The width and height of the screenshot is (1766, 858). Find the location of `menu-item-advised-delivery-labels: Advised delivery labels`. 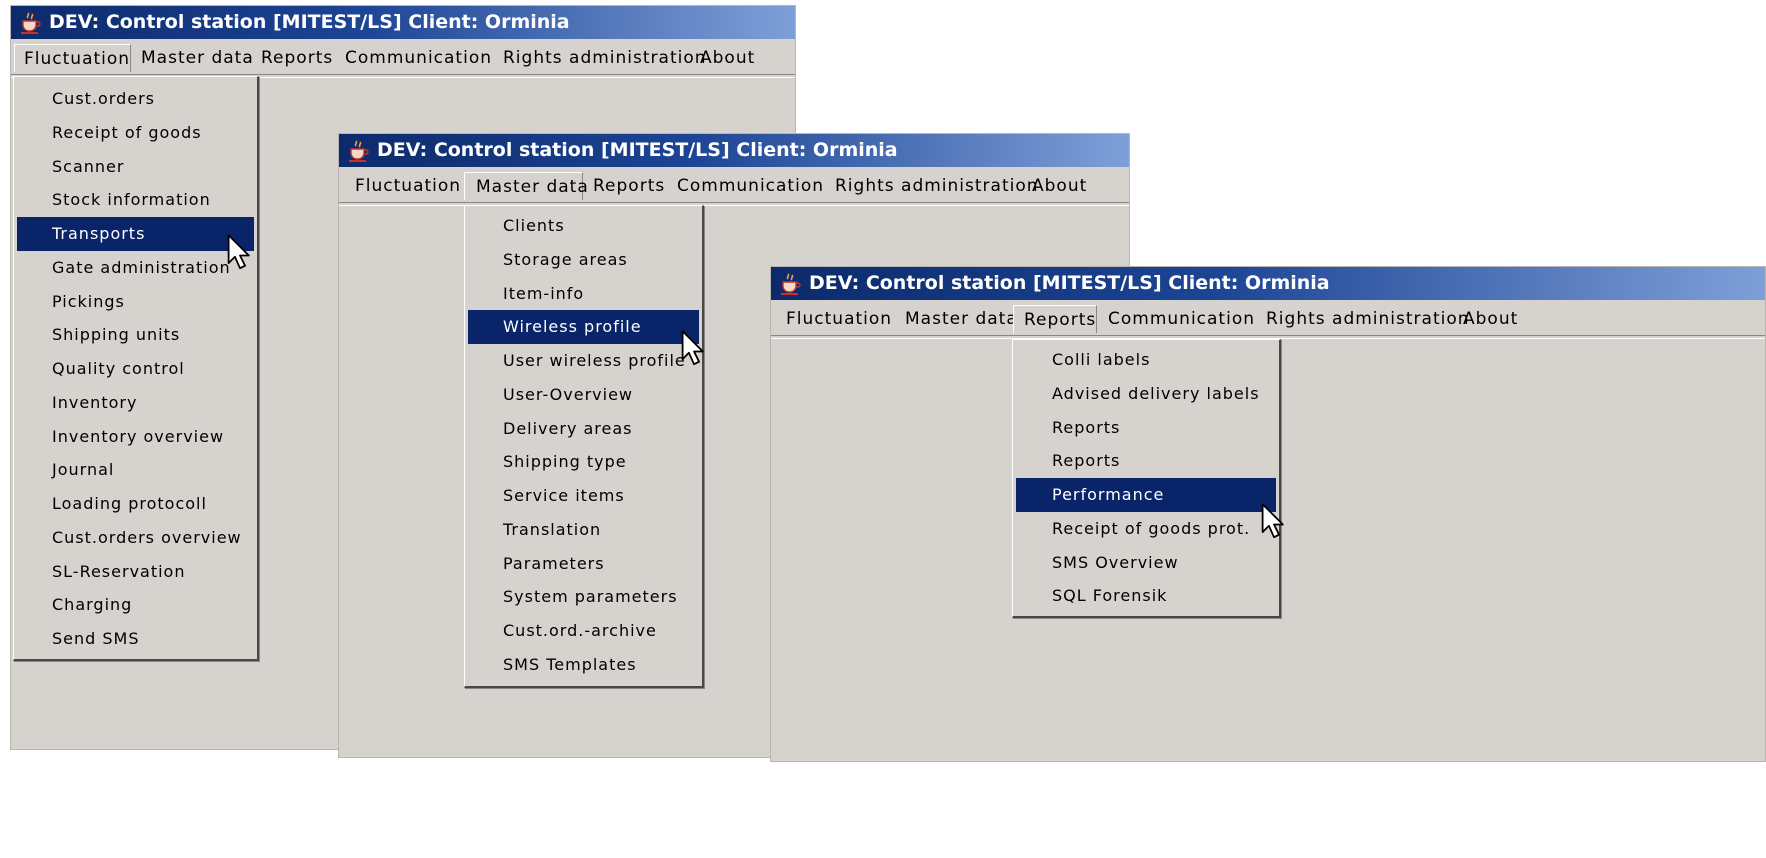

menu-item-advised-delivery-labels: Advised delivery labels is located at coordinates (1146, 394).